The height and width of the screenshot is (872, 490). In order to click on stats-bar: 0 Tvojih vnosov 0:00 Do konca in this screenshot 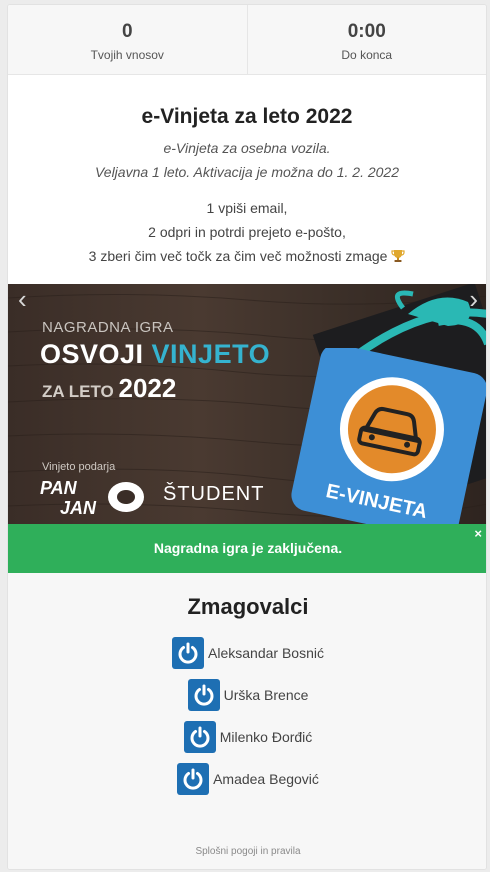, I will do `click(247, 40)`.